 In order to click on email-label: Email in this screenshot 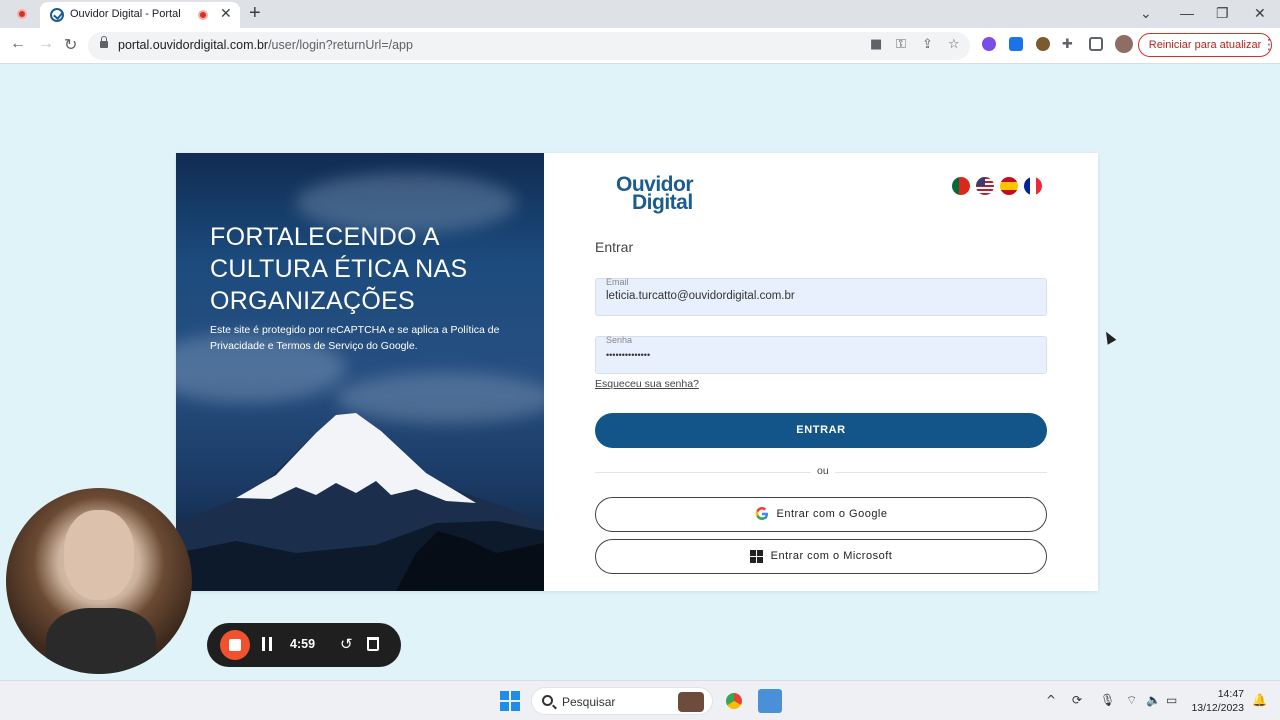, I will do `click(617, 282)`.